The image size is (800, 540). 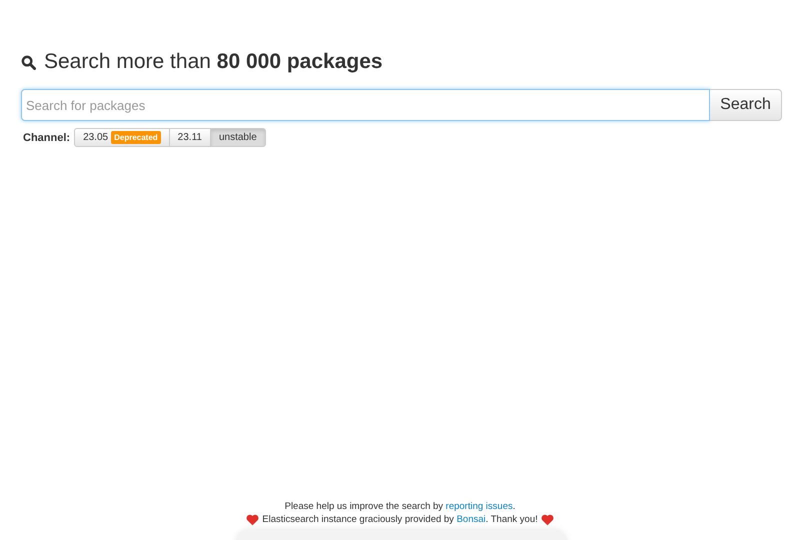 I want to click on footer-link: Bonsai, so click(x=471, y=519).